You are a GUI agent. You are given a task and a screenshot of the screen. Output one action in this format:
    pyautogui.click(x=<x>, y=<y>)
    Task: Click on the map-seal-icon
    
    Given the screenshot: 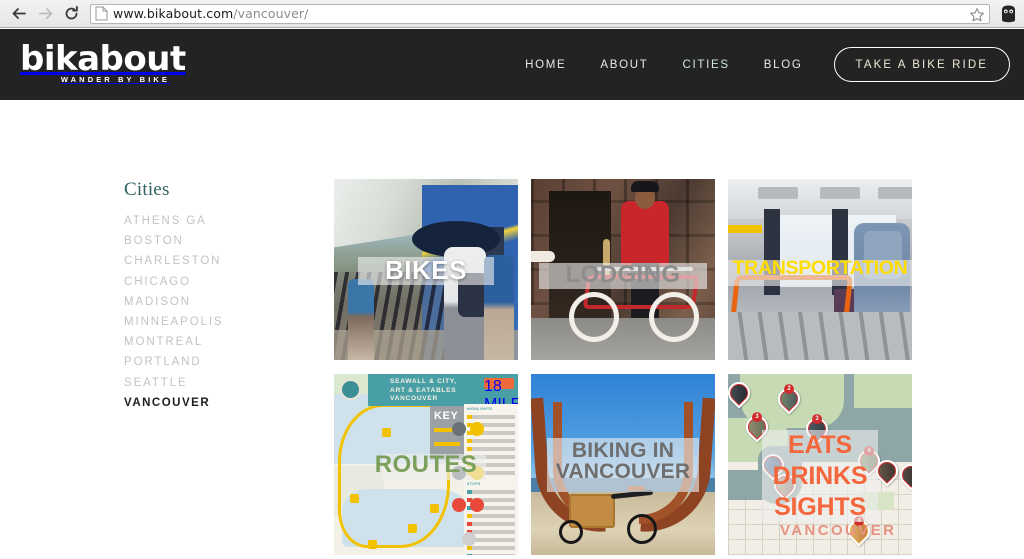 What is the action you would take?
    pyautogui.click(x=350, y=389)
    